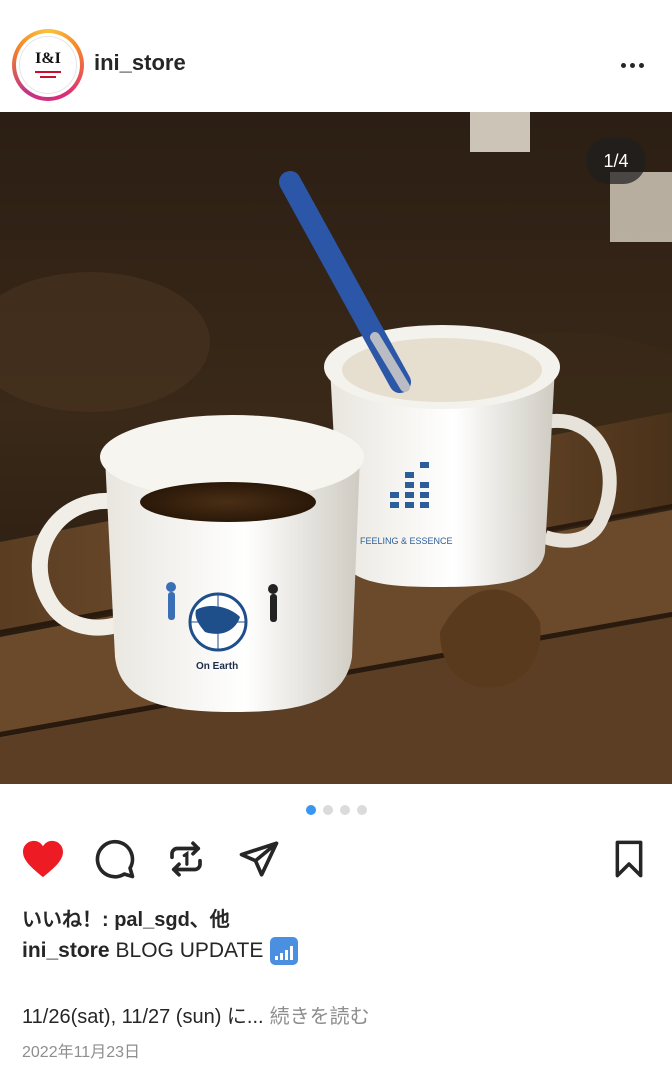 This screenshot has height=1080, width=672. I want to click on comment-icon, so click(115, 859).